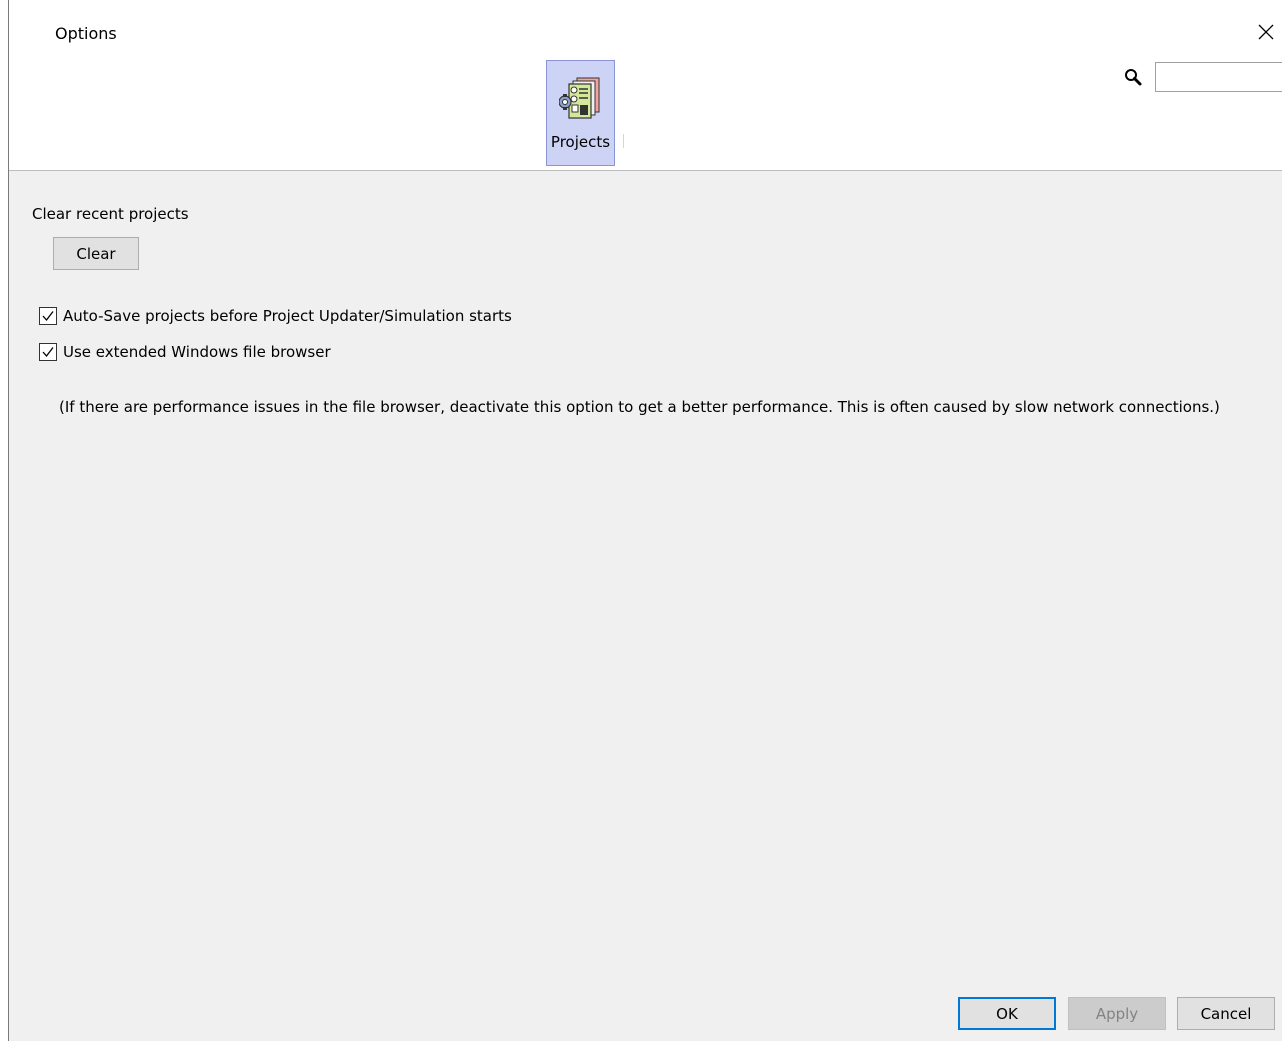 Image resolution: width=1282 pixels, height=1041 pixels. What do you see at coordinates (1007, 1013) in the screenshot?
I see `ok-button: OK` at bounding box center [1007, 1013].